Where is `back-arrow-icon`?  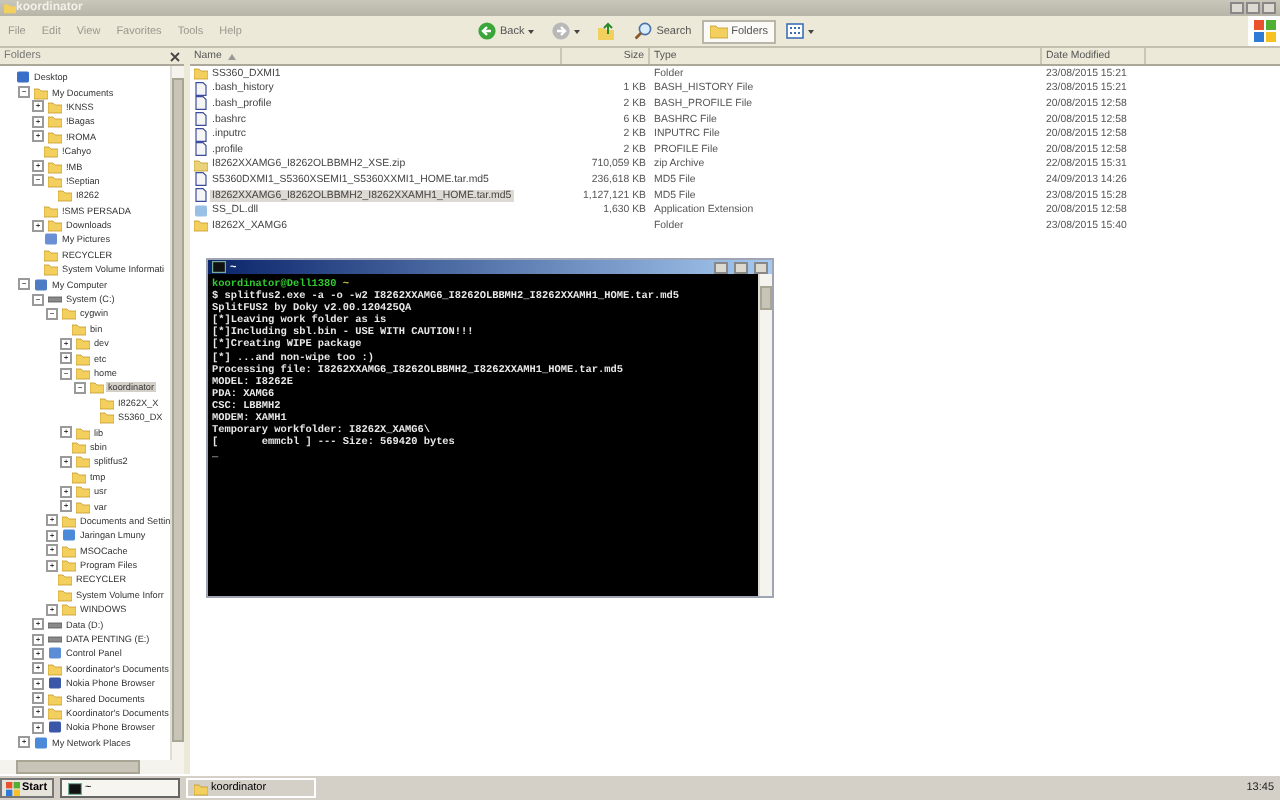 back-arrow-icon is located at coordinates (486, 31).